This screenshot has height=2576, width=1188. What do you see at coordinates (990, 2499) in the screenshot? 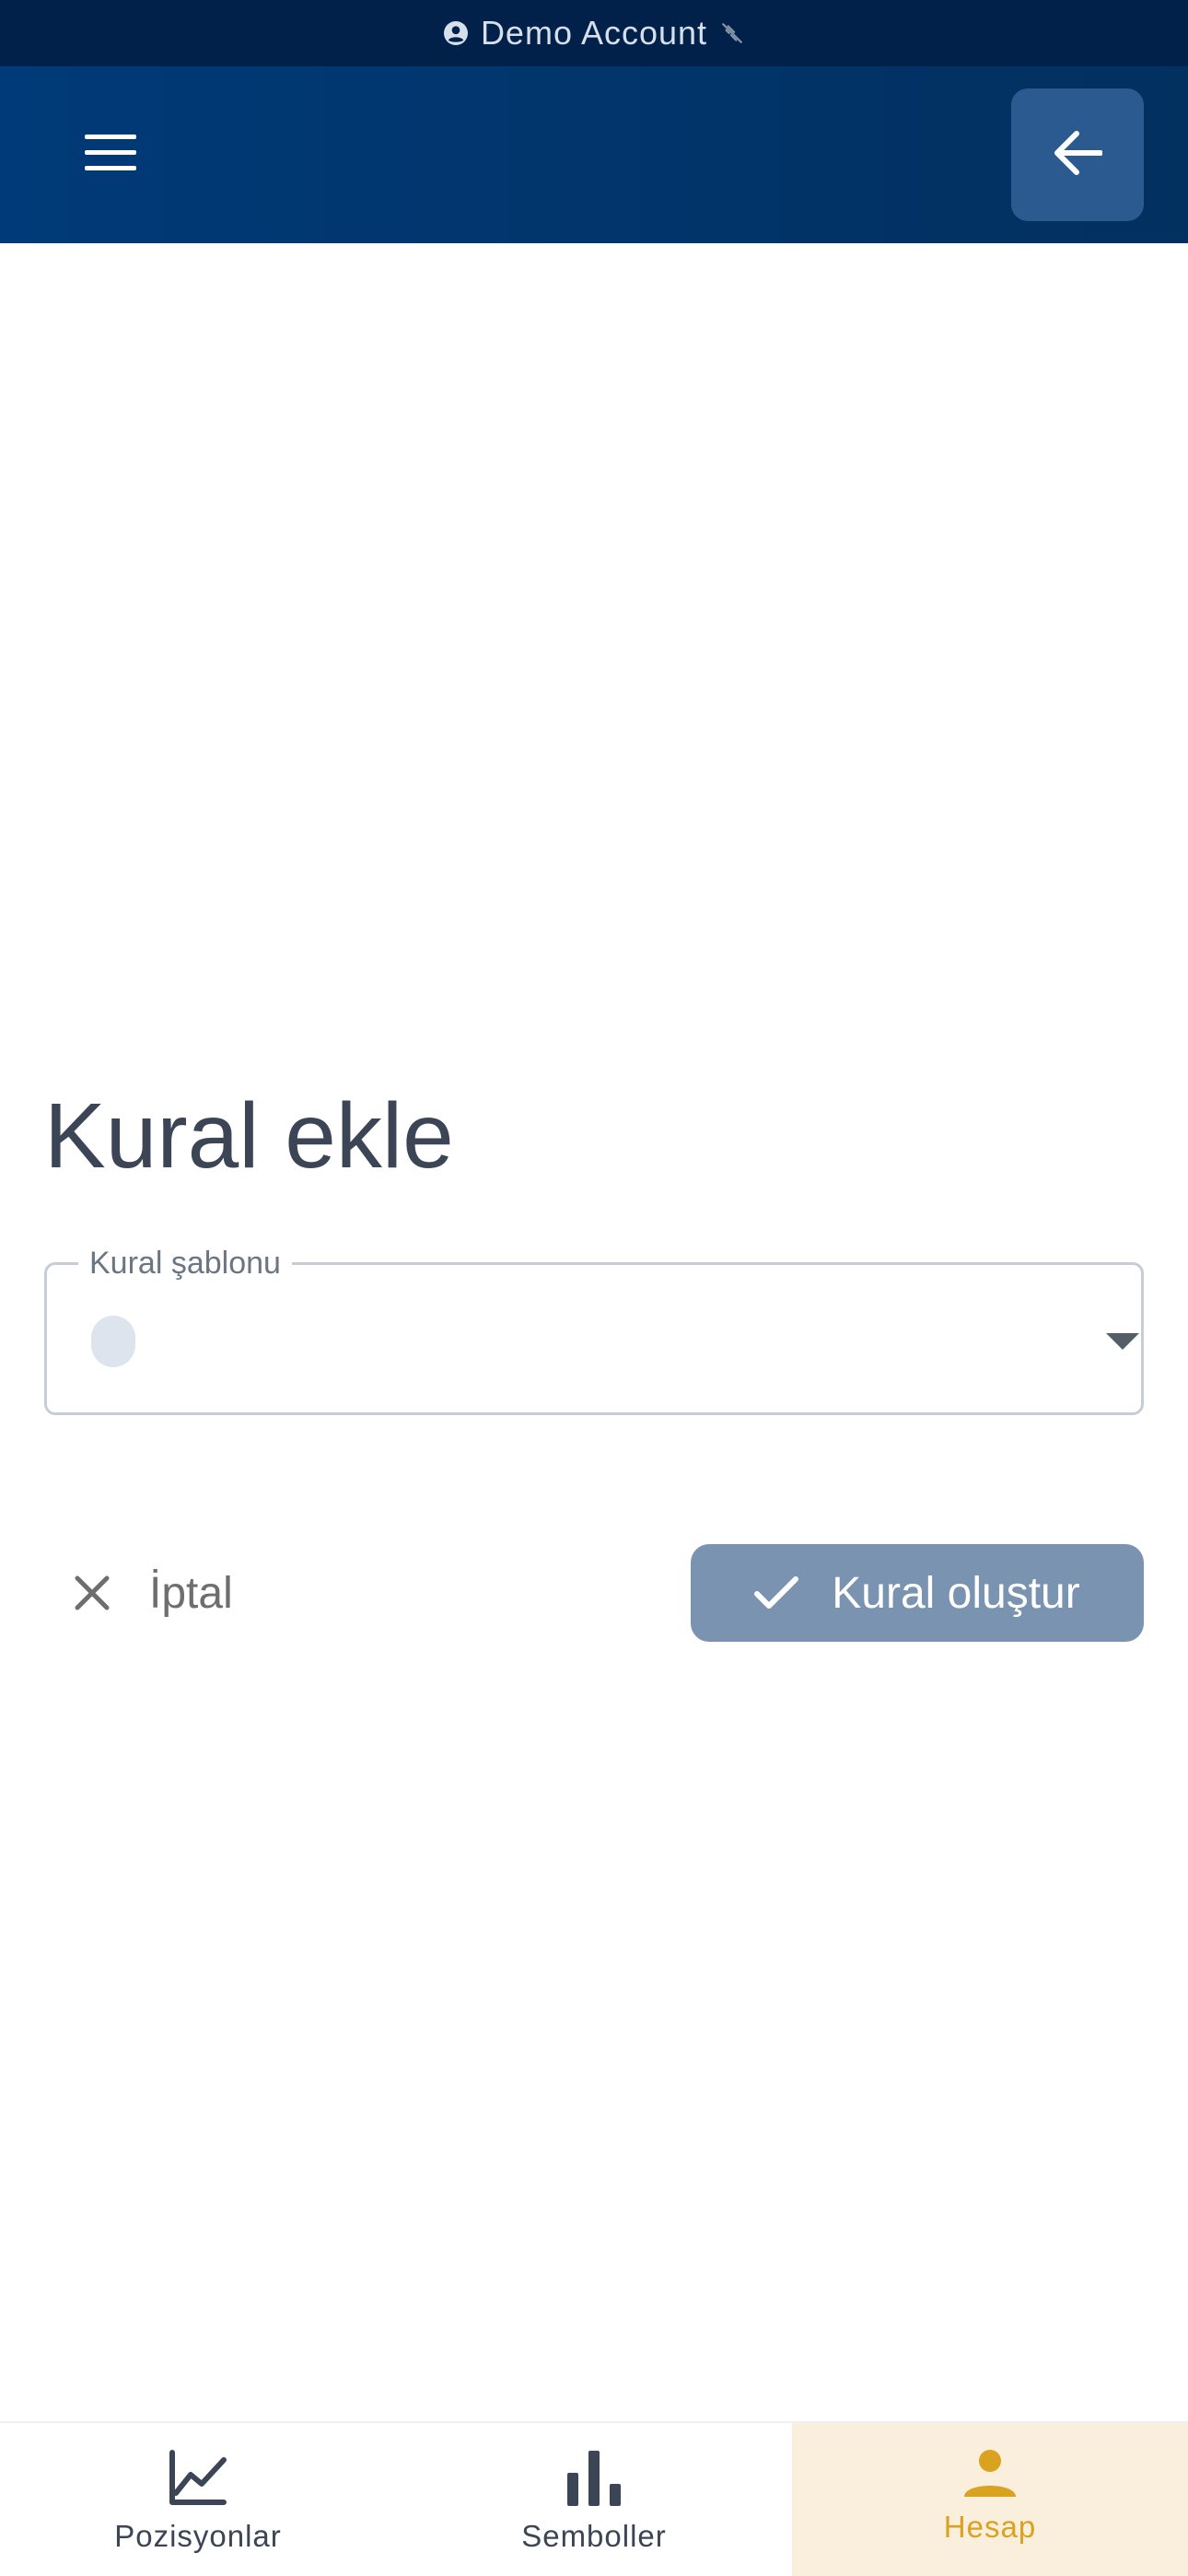
I see `nav-item-account: Hesap` at bounding box center [990, 2499].